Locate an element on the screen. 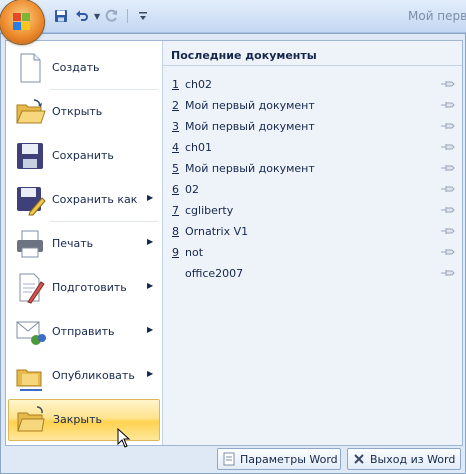 The image size is (466, 474). qat-separator is located at coordinates (128, 16).